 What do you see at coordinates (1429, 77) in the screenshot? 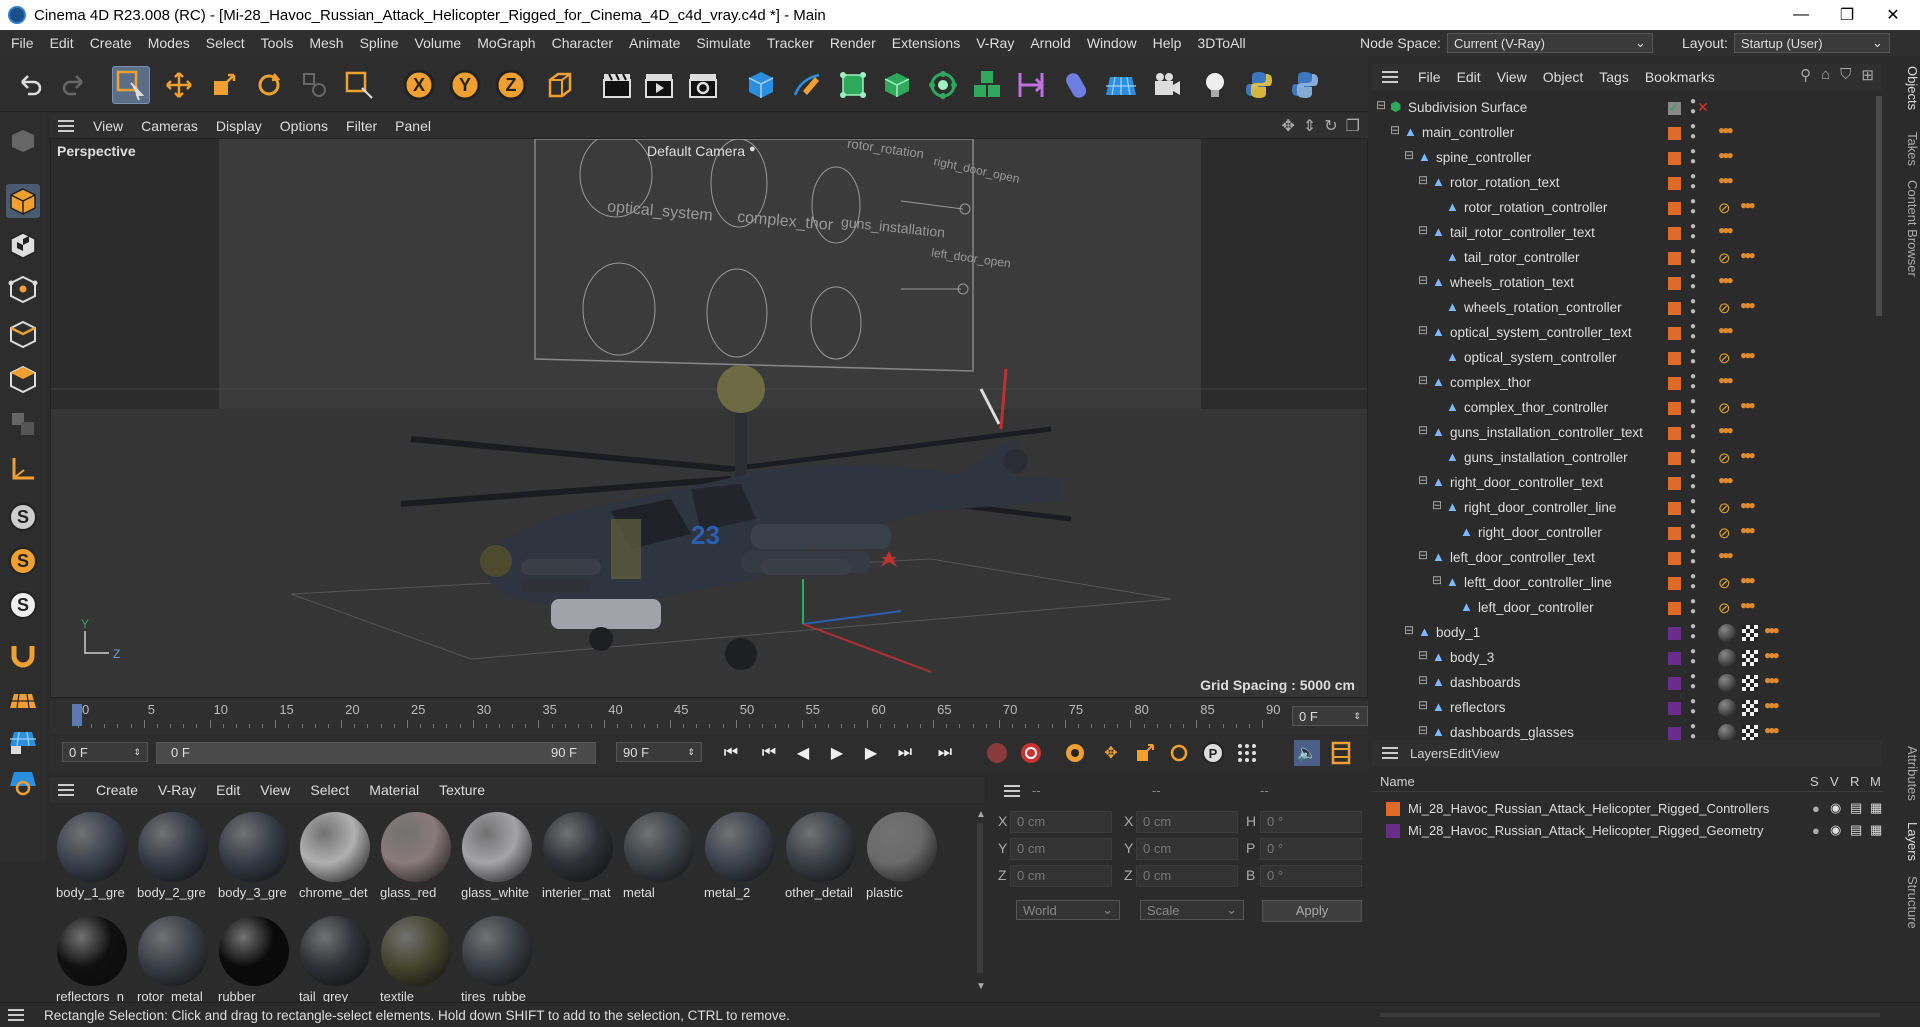
I see `object-menu-file: File` at bounding box center [1429, 77].